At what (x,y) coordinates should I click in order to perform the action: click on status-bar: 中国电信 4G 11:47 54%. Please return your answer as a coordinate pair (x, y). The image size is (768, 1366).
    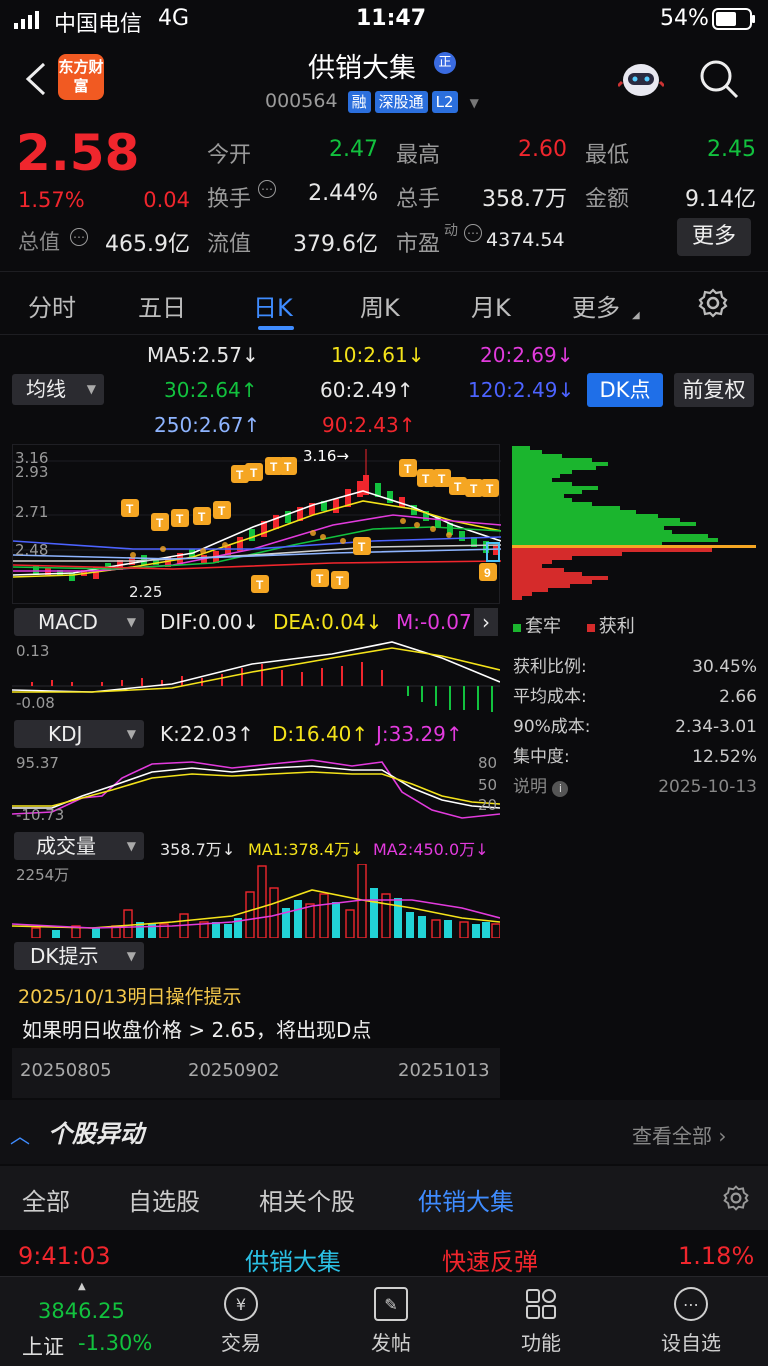
    Looking at the image, I should click on (384, 20).